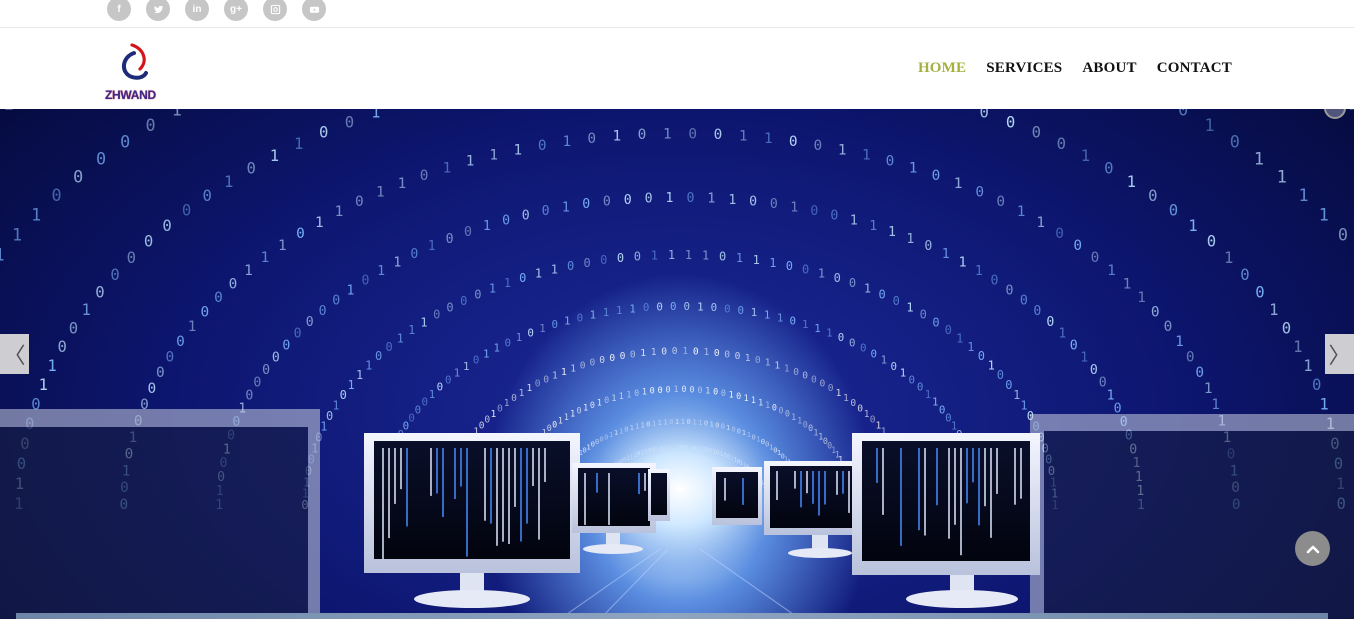  Describe the element at coordinates (275, 10) in the screenshot. I see `instagram-icon` at that location.